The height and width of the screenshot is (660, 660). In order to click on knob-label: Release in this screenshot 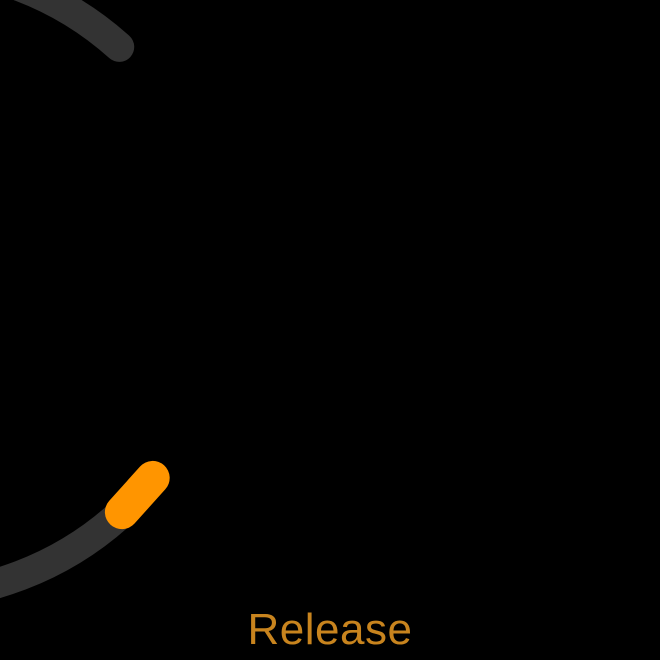, I will do `click(330, 629)`.